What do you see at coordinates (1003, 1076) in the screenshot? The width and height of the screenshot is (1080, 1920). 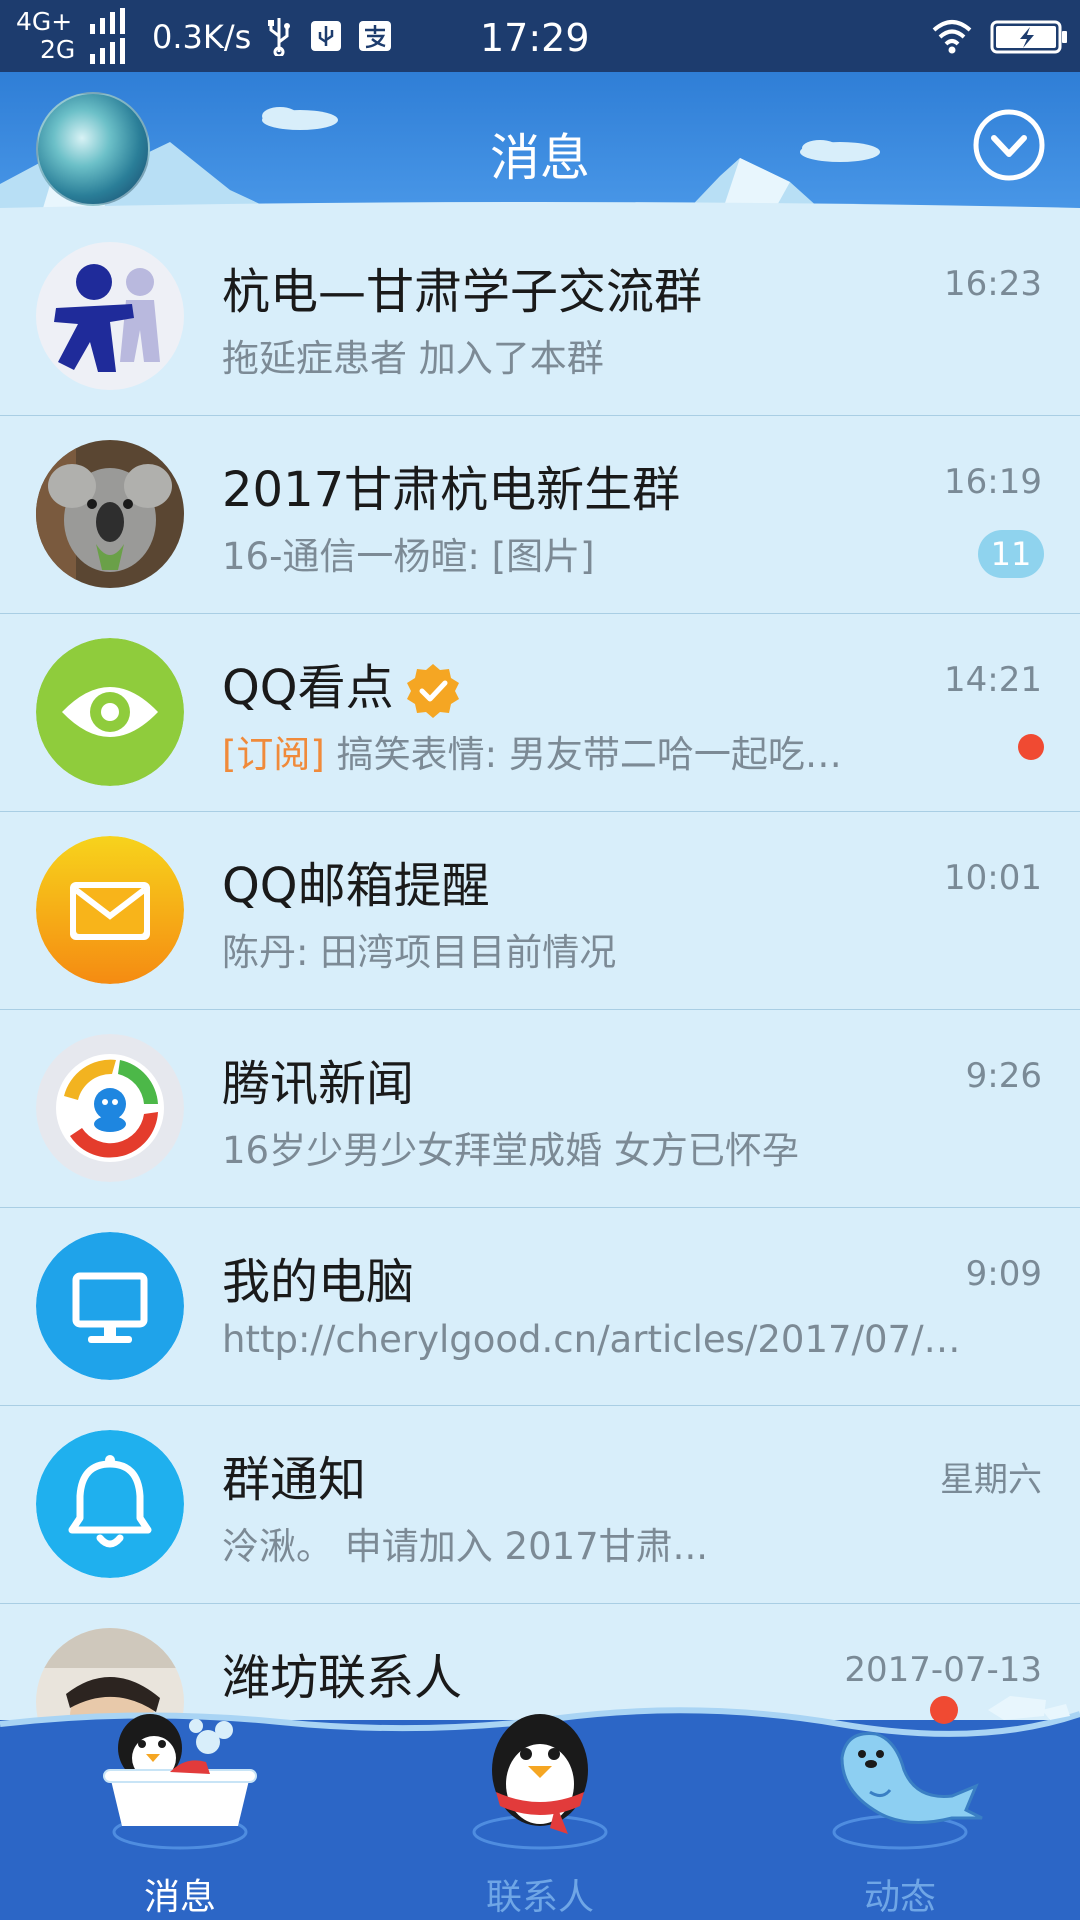 I see `chat-time: 9:26` at bounding box center [1003, 1076].